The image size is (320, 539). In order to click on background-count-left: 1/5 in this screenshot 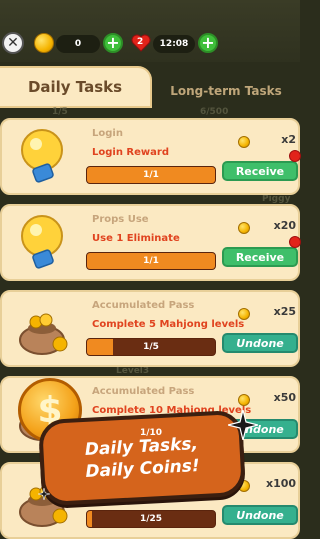, I will do `click(60, 112)`.